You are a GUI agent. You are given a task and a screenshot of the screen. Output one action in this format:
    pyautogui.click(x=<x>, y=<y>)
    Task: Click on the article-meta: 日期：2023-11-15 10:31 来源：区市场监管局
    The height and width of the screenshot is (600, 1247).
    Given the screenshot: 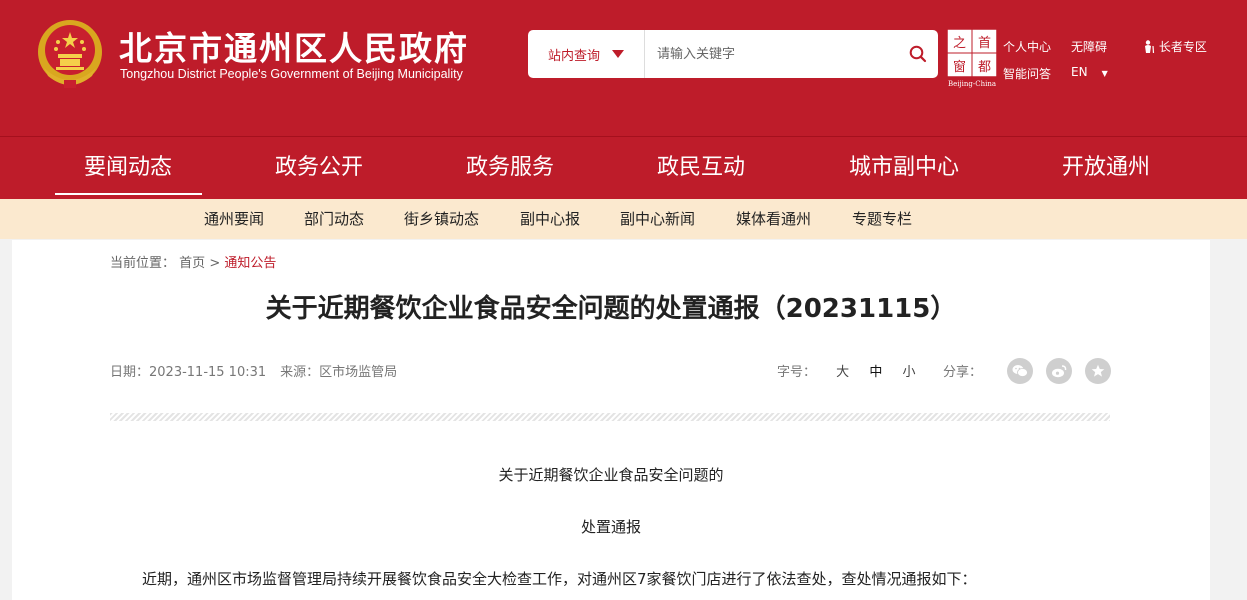 What is the action you would take?
    pyautogui.click(x=253, y=370)
    